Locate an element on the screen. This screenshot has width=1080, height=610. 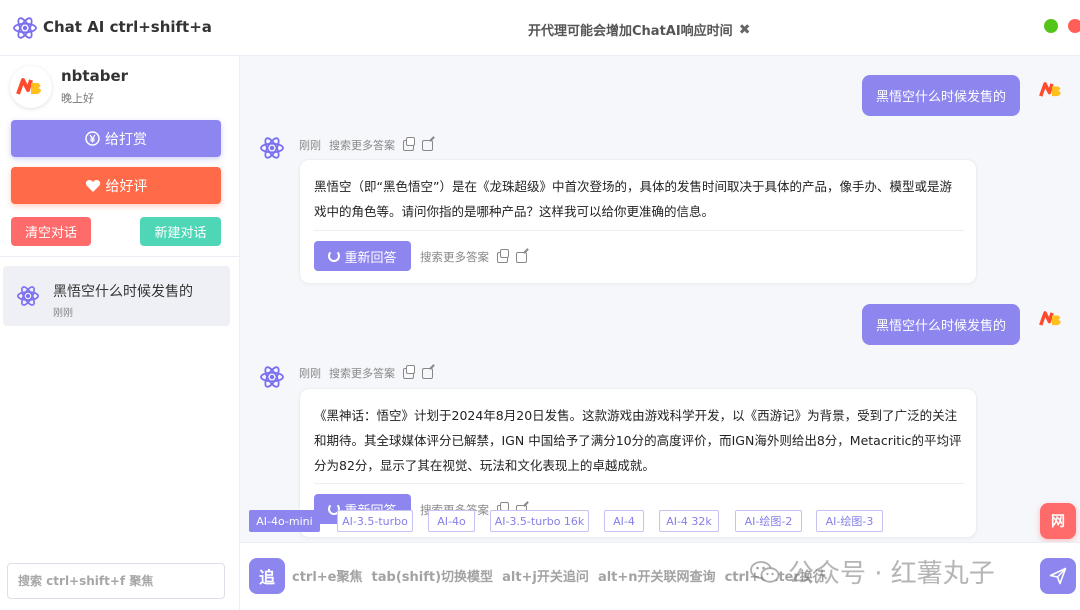
sidebar-divider is located at coordinates (119, 256).